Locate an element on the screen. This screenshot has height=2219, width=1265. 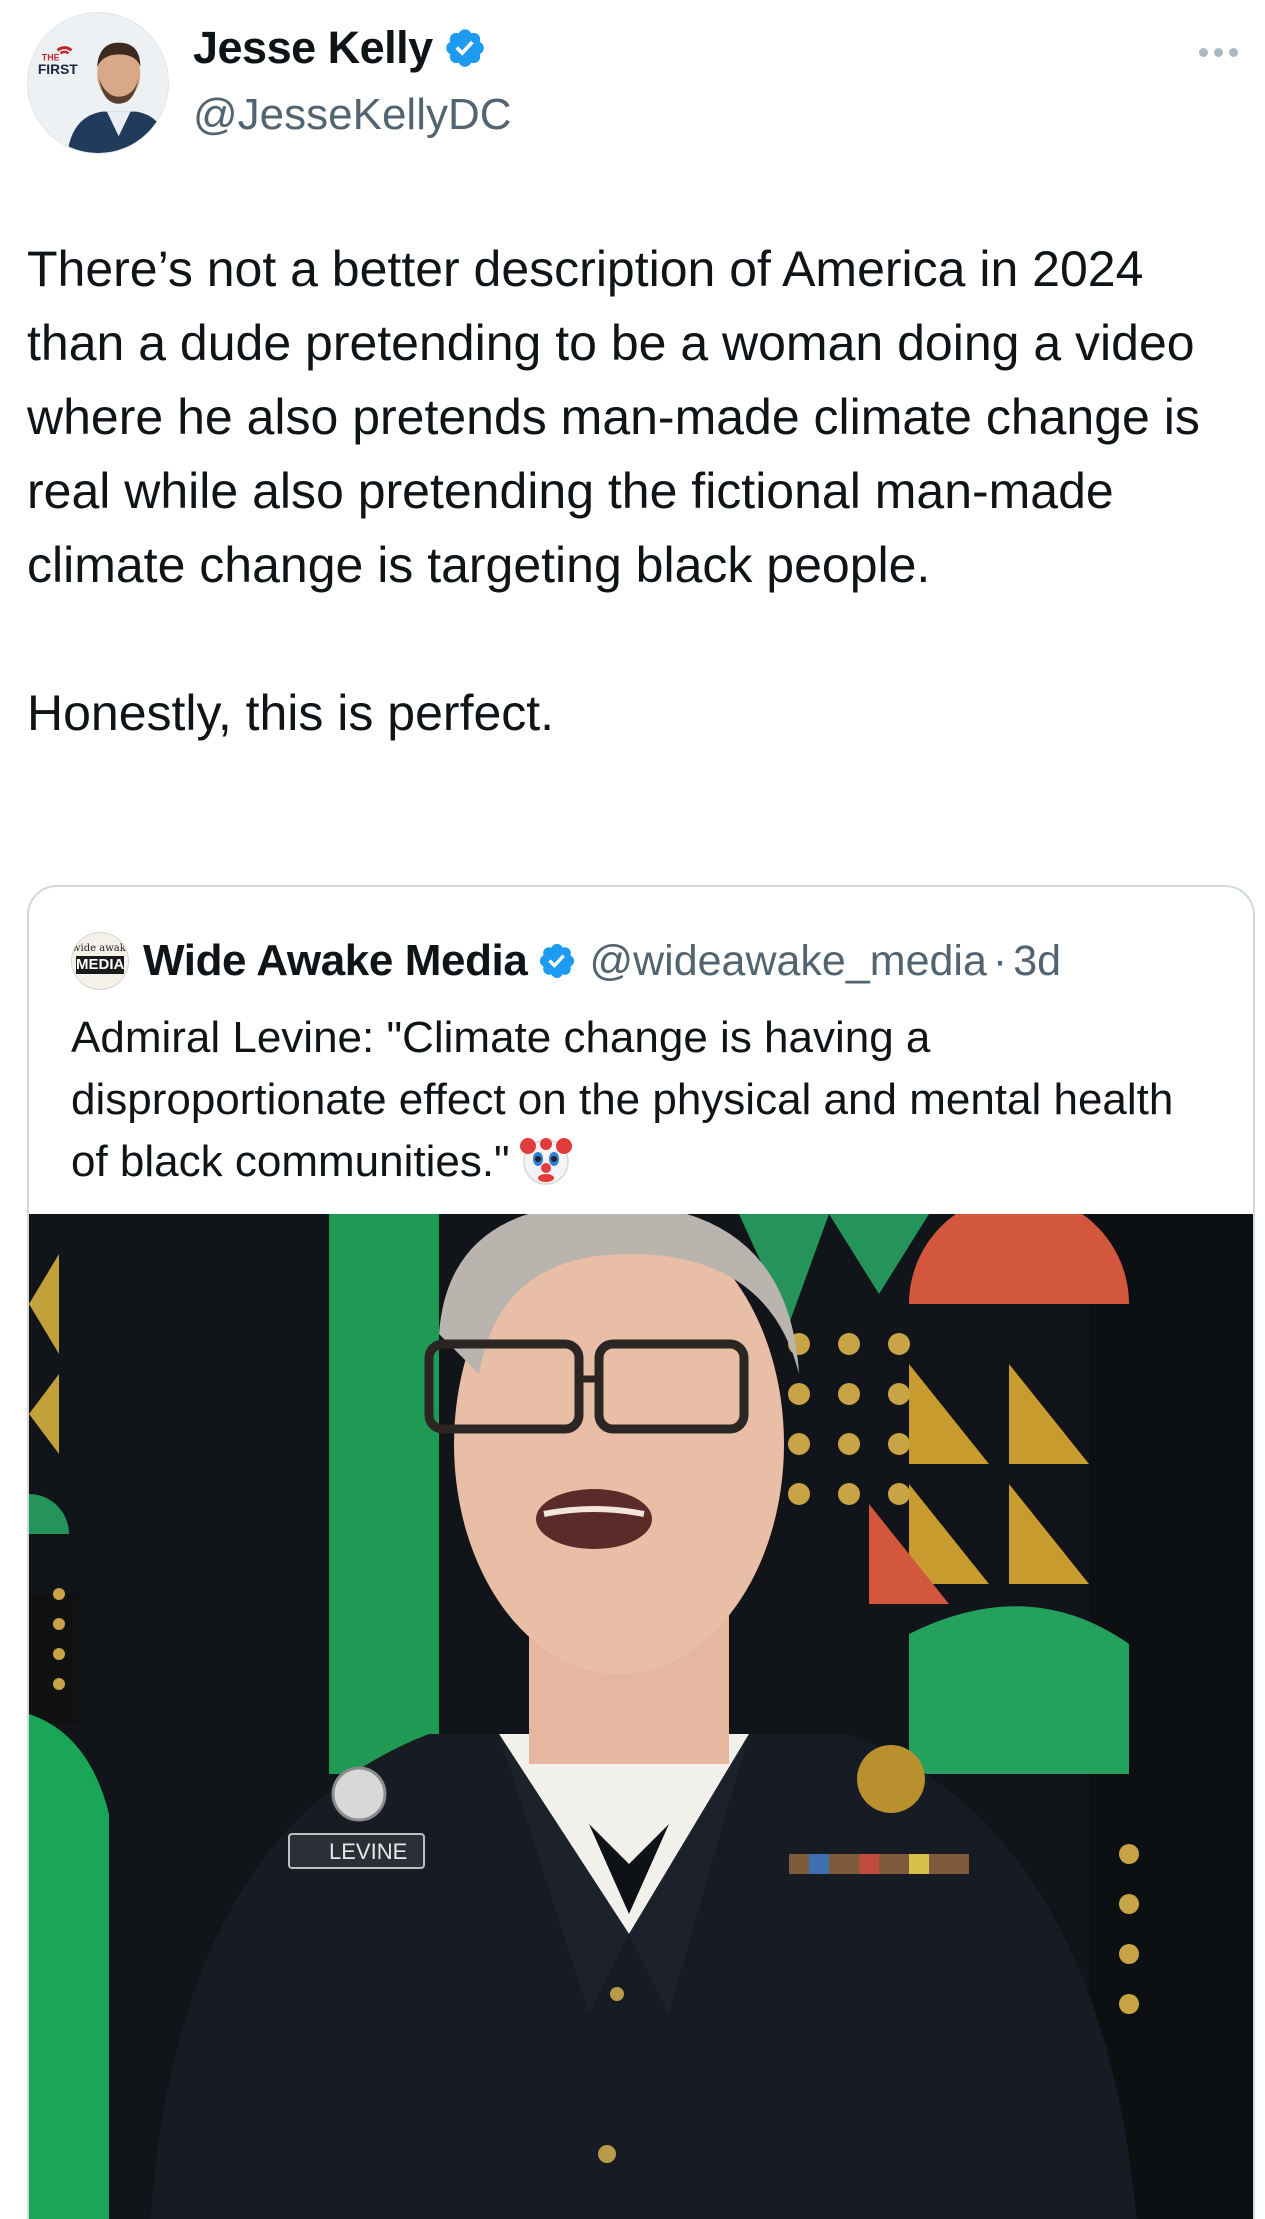
video-name-tag: LEVINE is located at coordinates (368, 1851).